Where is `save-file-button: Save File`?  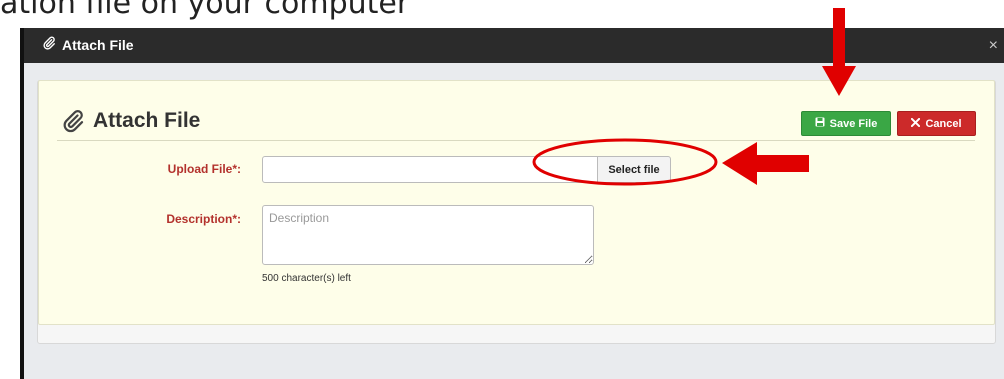
save-file-button: Save File is located at coordinates (846, 123).